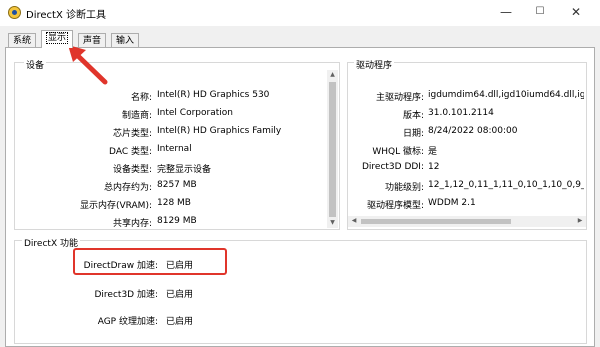  What do you see at coordinates (177, 185) in the screenshot?
I see `device-value-total-memory: 8257 MB` at bounding box center [177, 185].